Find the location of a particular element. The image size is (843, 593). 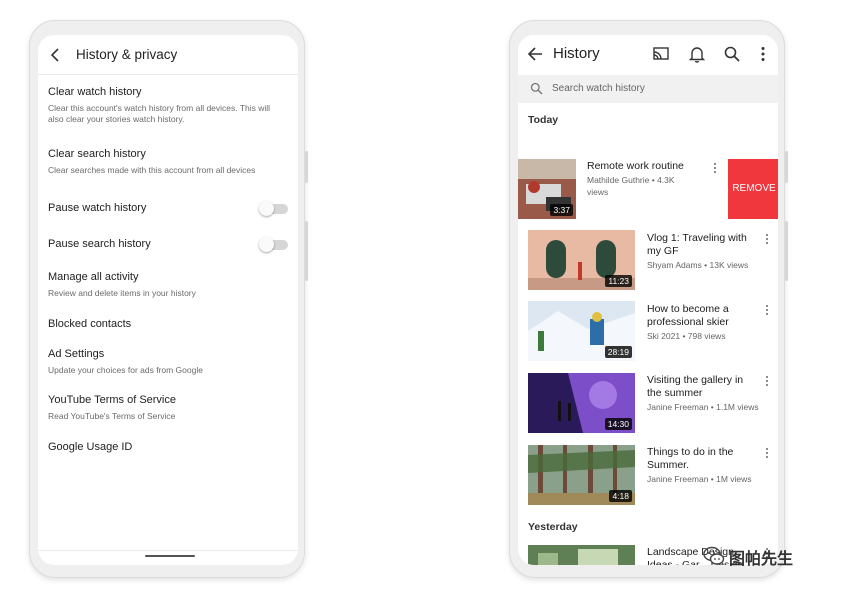

thumbnail-image is located at coordinates (581, 555).